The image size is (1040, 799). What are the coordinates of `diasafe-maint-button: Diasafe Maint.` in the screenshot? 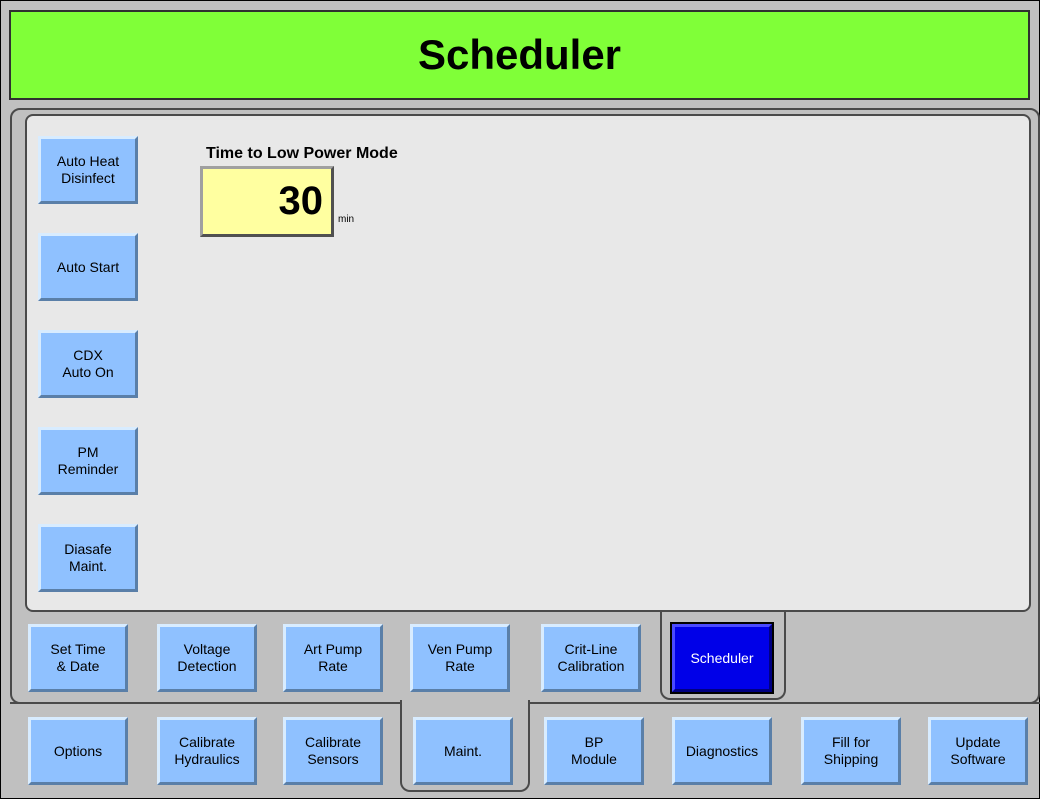 It's located at (88, 558).